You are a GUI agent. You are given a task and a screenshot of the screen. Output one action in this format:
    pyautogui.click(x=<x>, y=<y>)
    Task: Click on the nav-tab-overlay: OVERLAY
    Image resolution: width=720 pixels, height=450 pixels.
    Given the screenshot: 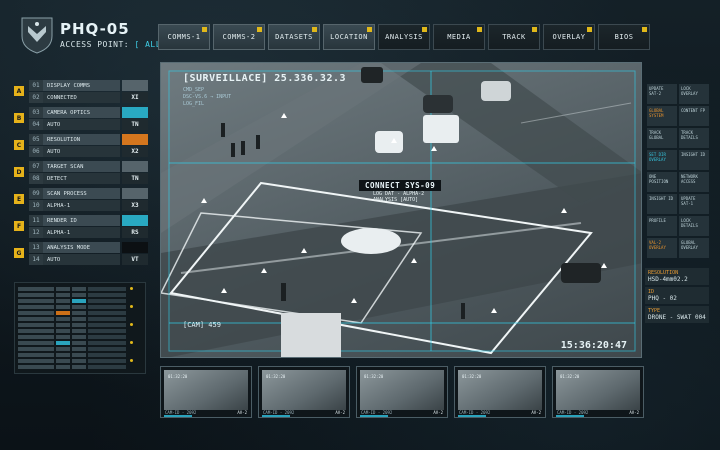 What is the action you would take?
    pyautogui.click(x=569, y=37)
    